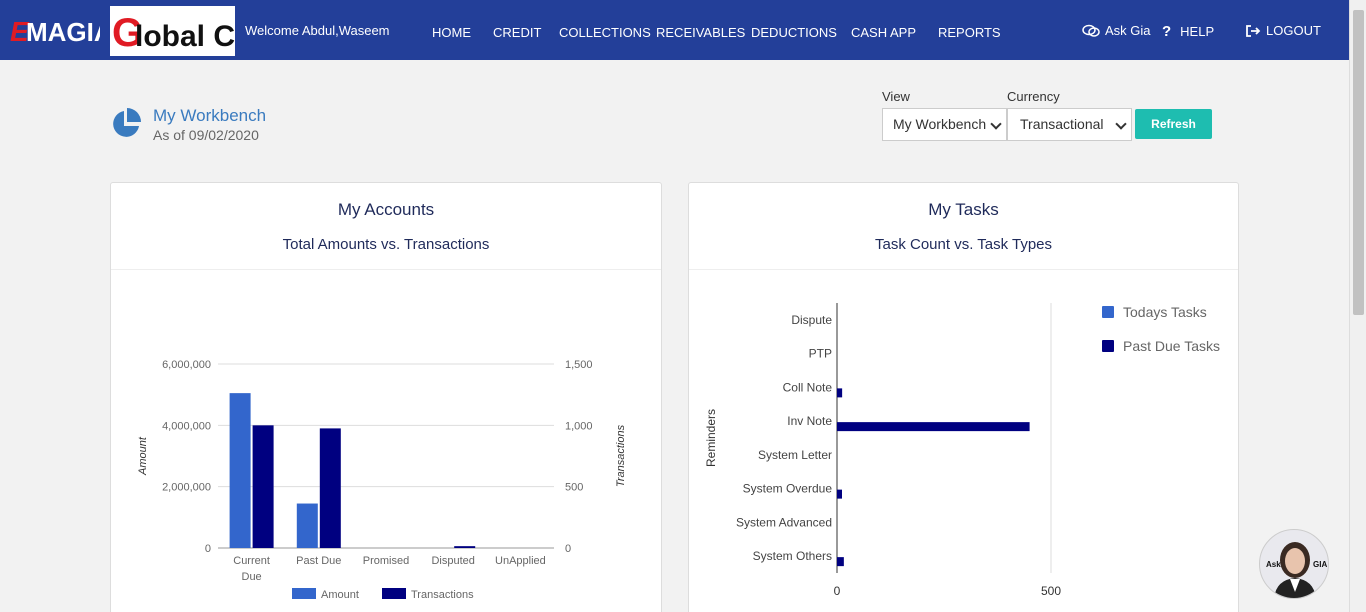 The height and width of the screenshot is (612, 1366). I want to click on legend-label-transactions: Transactions, so click(442, 595).